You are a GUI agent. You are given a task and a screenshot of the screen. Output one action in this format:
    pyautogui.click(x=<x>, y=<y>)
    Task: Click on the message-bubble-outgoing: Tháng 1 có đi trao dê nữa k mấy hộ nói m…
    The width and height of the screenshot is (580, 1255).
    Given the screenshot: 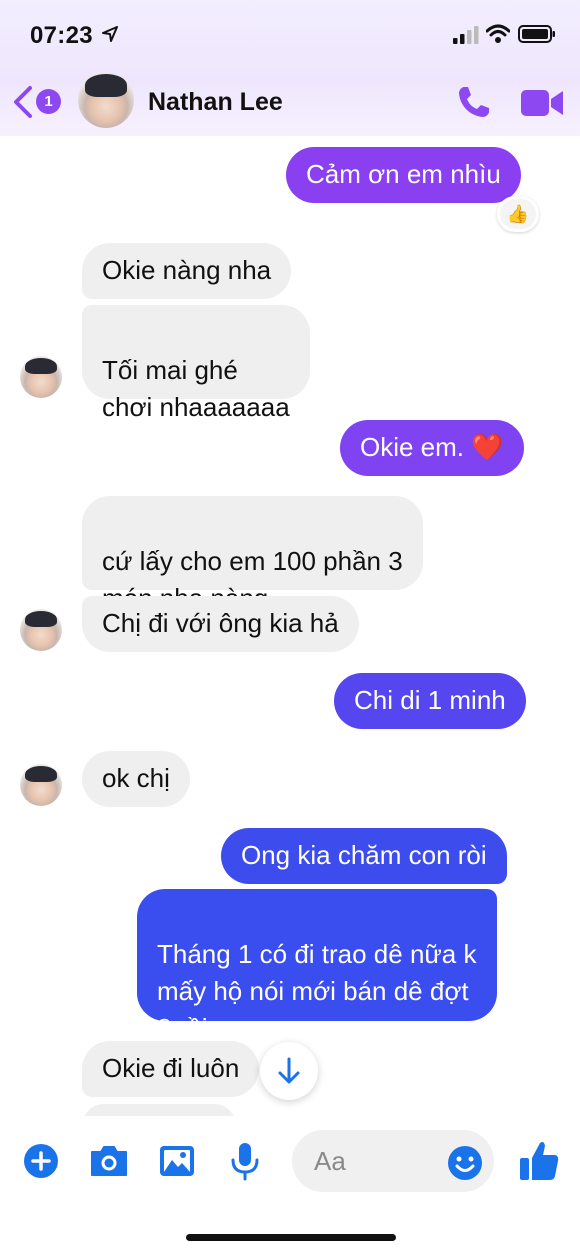 What is the action you would take?
    pyautogui.click(x=317, y=966)
    